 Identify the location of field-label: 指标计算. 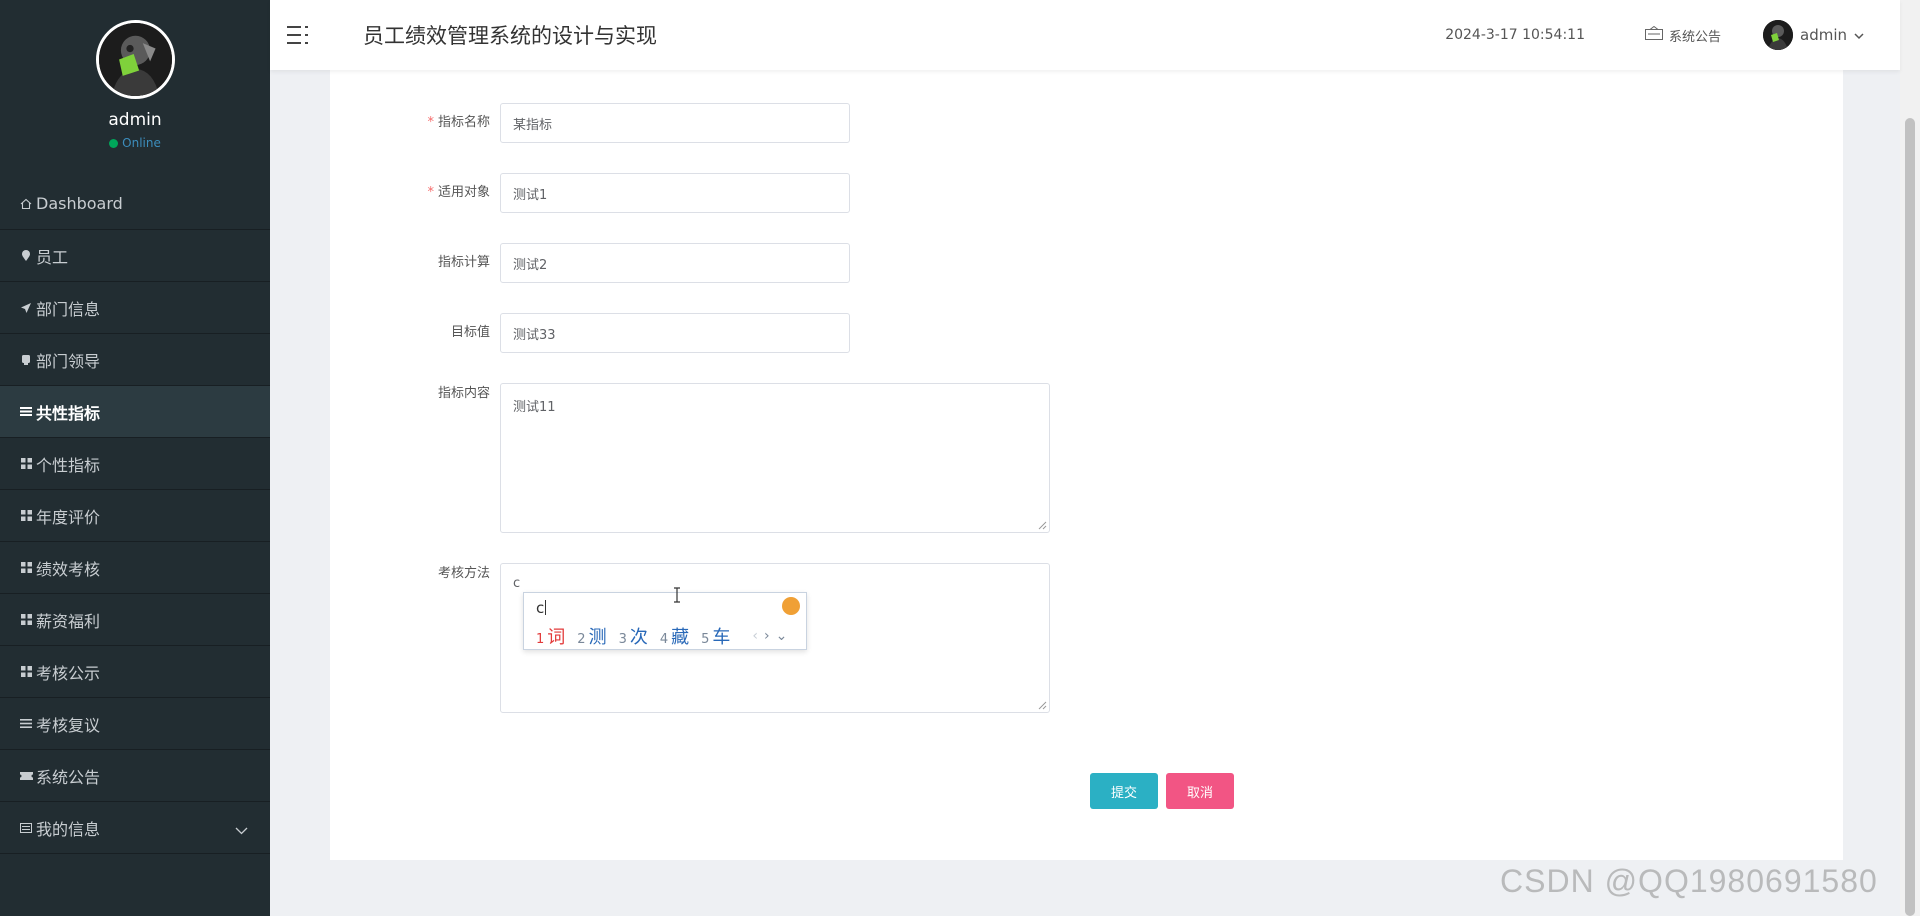
(463, 262).